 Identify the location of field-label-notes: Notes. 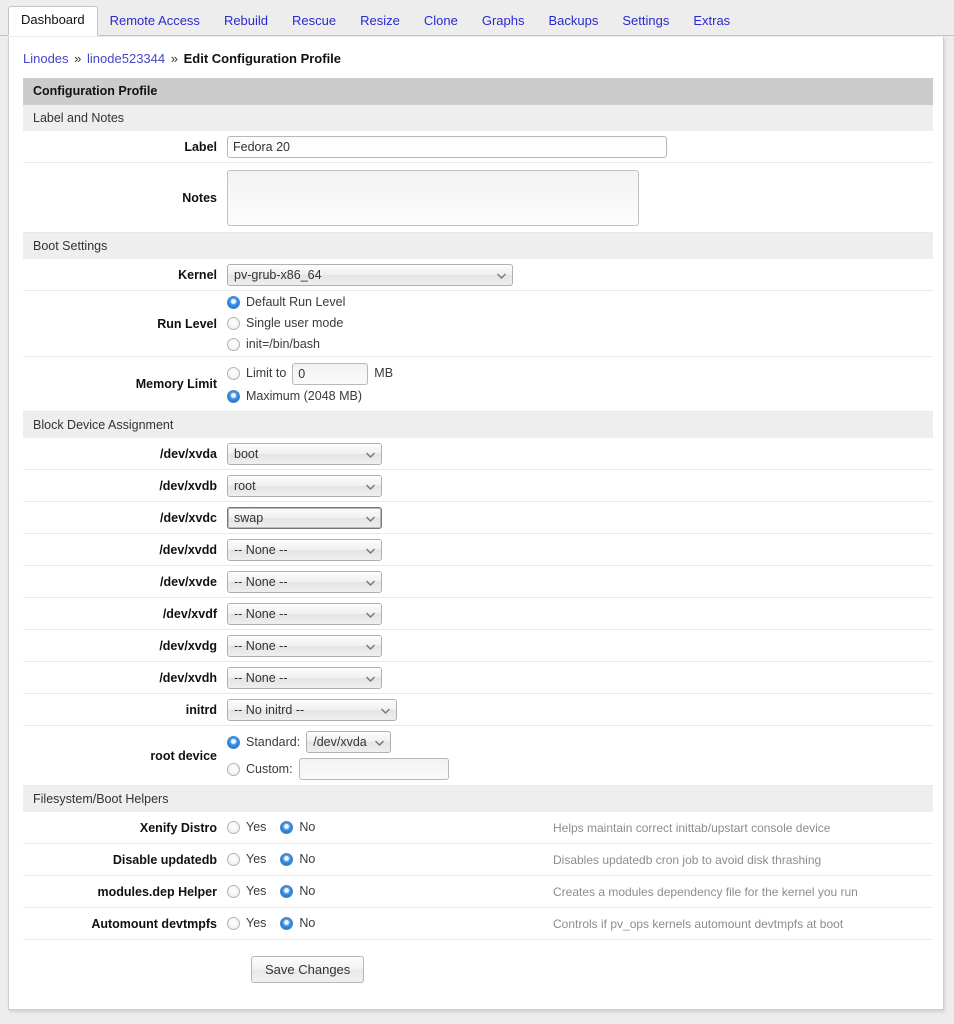
(199, 197).